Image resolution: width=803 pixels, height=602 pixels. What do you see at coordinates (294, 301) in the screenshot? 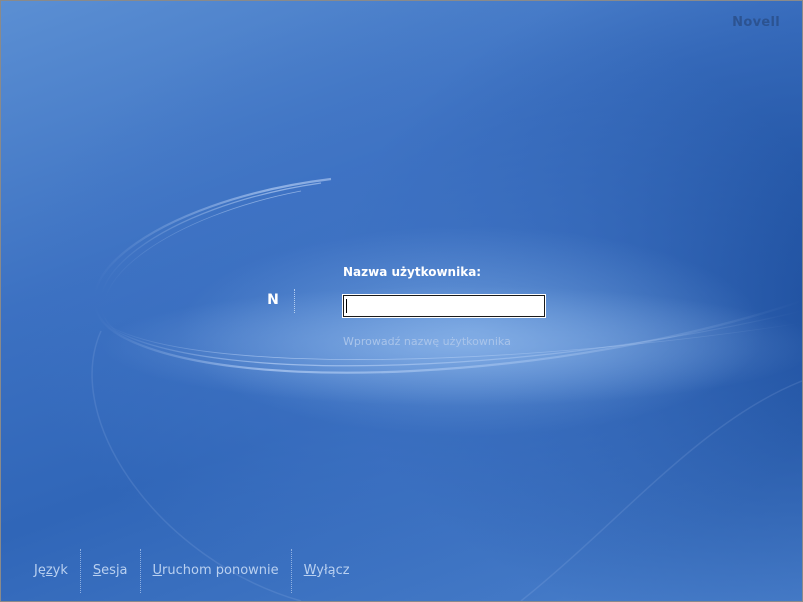
I see `logo-separator` at bounding box center [294, 301].